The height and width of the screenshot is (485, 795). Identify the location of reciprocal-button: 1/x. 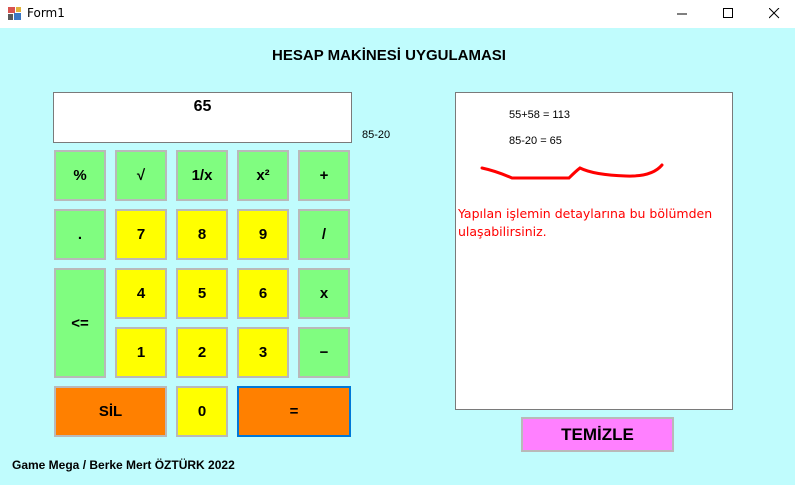
(202, 175).